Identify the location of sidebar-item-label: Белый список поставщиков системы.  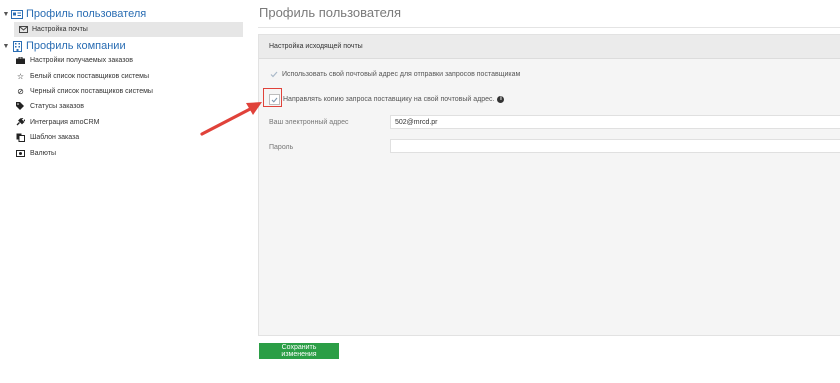
(89, 76).